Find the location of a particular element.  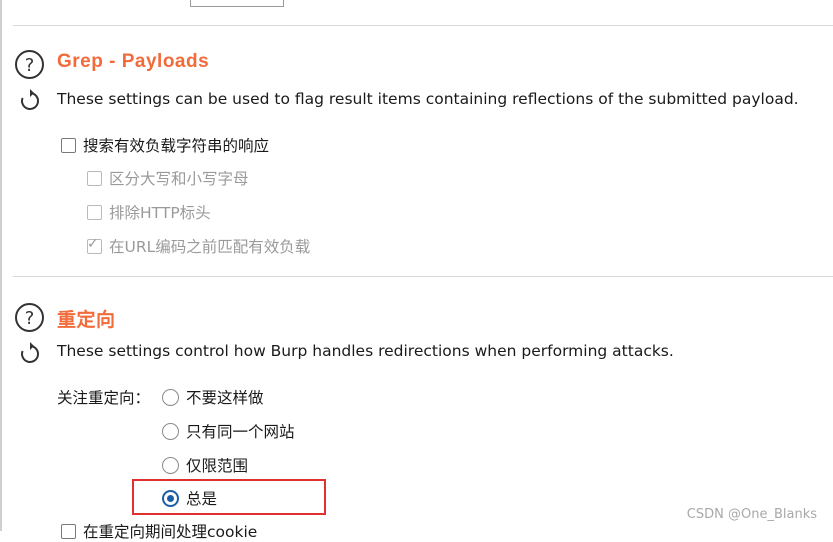

checkbox-label: 区分大写和小写字母 is located at coordinates (179, 179).